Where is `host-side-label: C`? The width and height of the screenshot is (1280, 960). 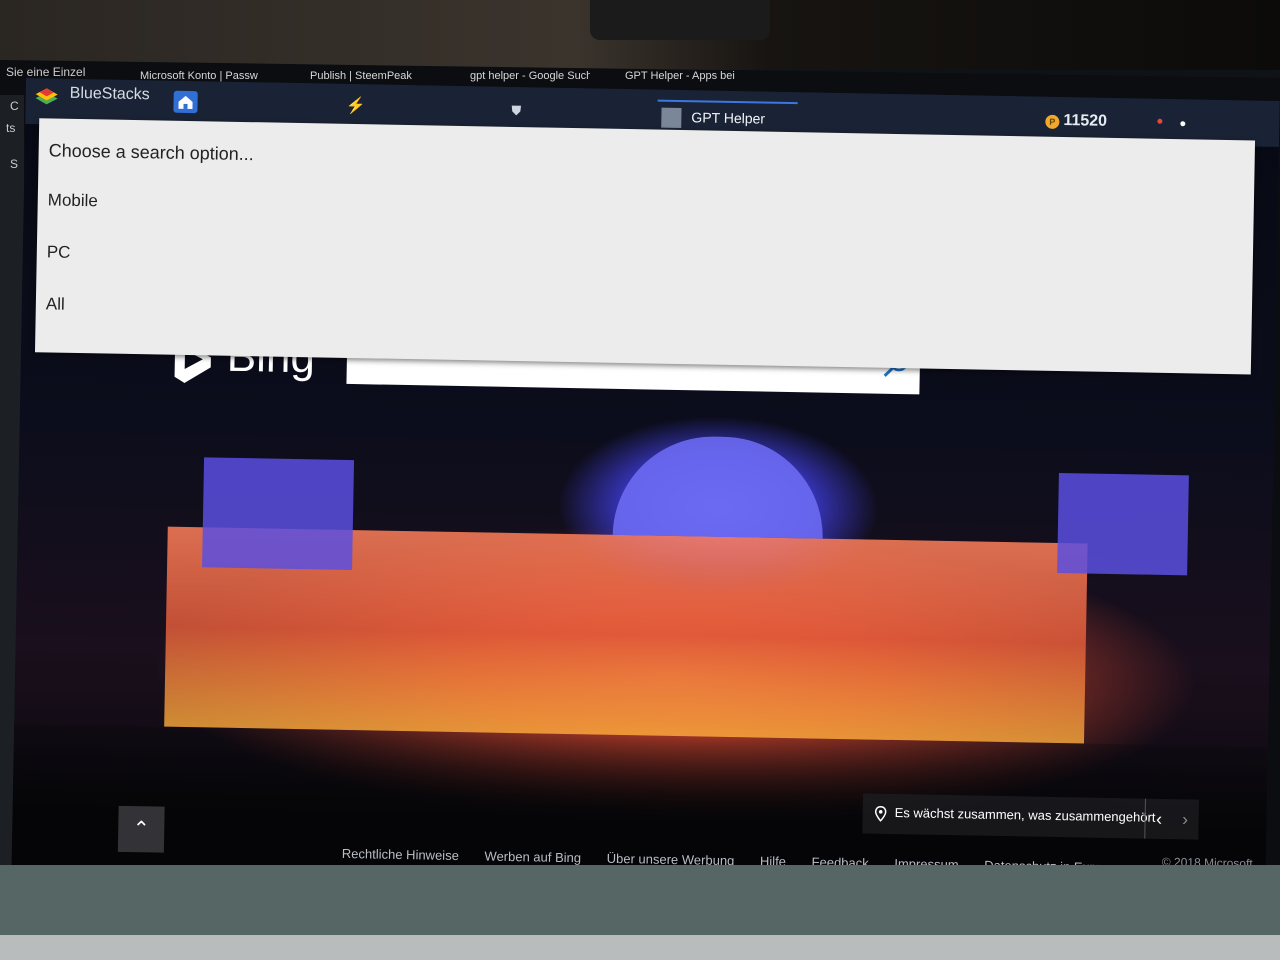 host-side-label: C is located at coordinates (14, 106).